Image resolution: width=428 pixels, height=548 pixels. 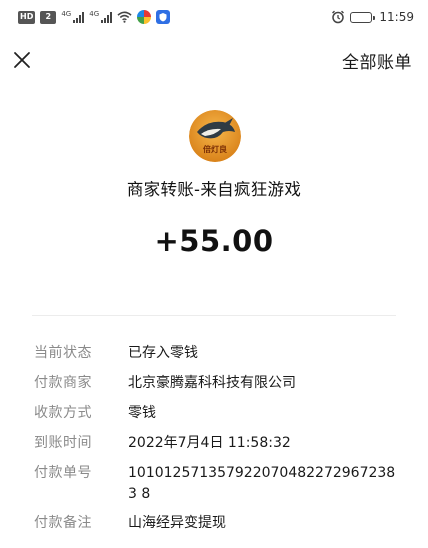 I want to click on transaction-title: 商家转账-来自疯狂游戏, so click(x=214, y=189).